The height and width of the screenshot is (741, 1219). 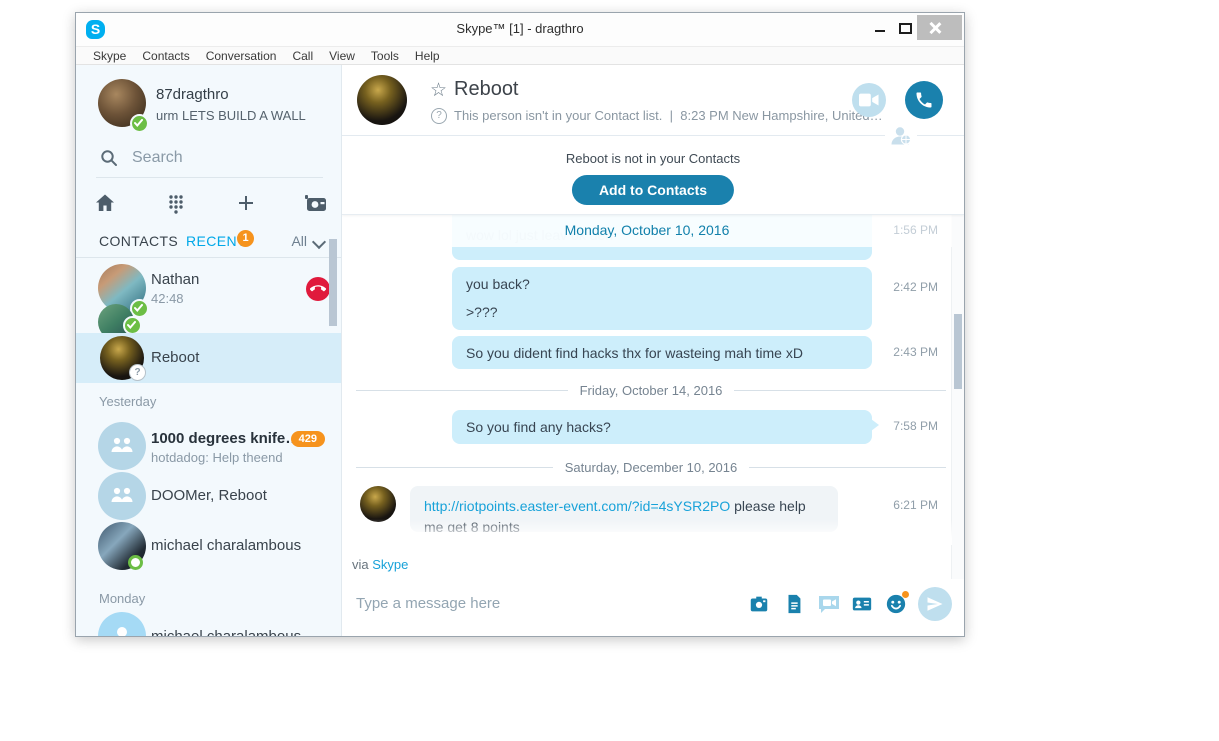 What do you see at coordinates (935, 604) in the screenshot?
I see `send-message-button` at bounding box center [935, 604].